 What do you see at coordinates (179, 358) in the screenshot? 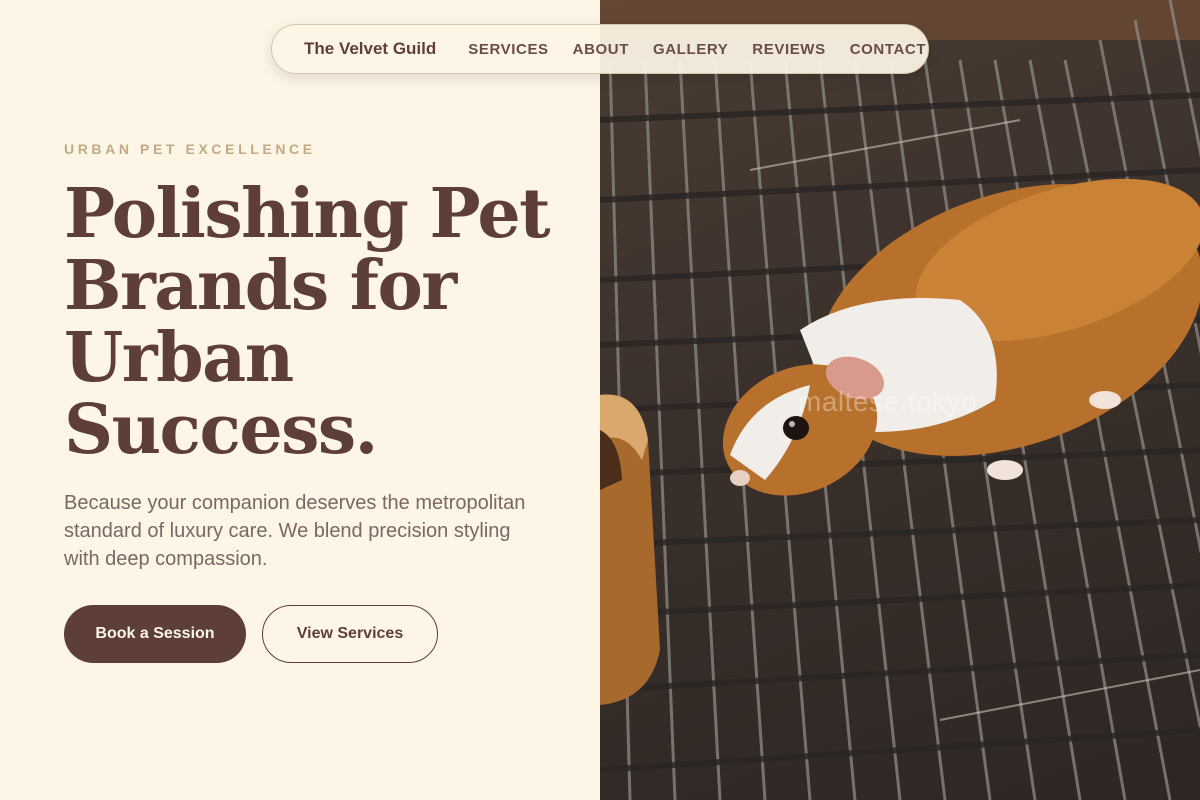
I see `headline-line: Urban` at bounding box center [179, 358].